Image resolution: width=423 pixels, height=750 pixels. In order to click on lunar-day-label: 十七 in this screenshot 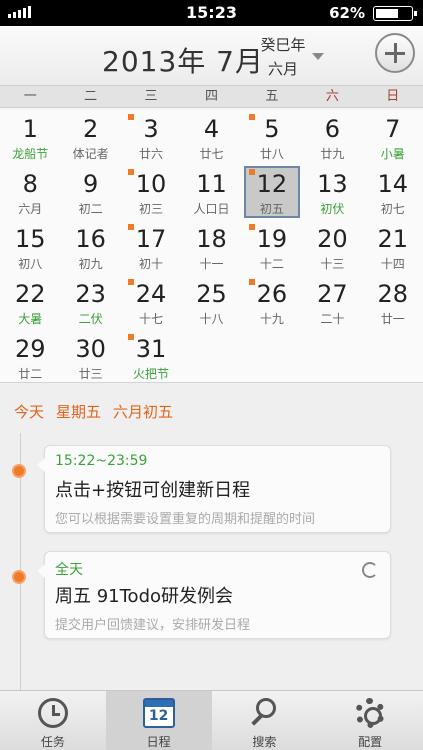, I will do `click(151, 319)`.